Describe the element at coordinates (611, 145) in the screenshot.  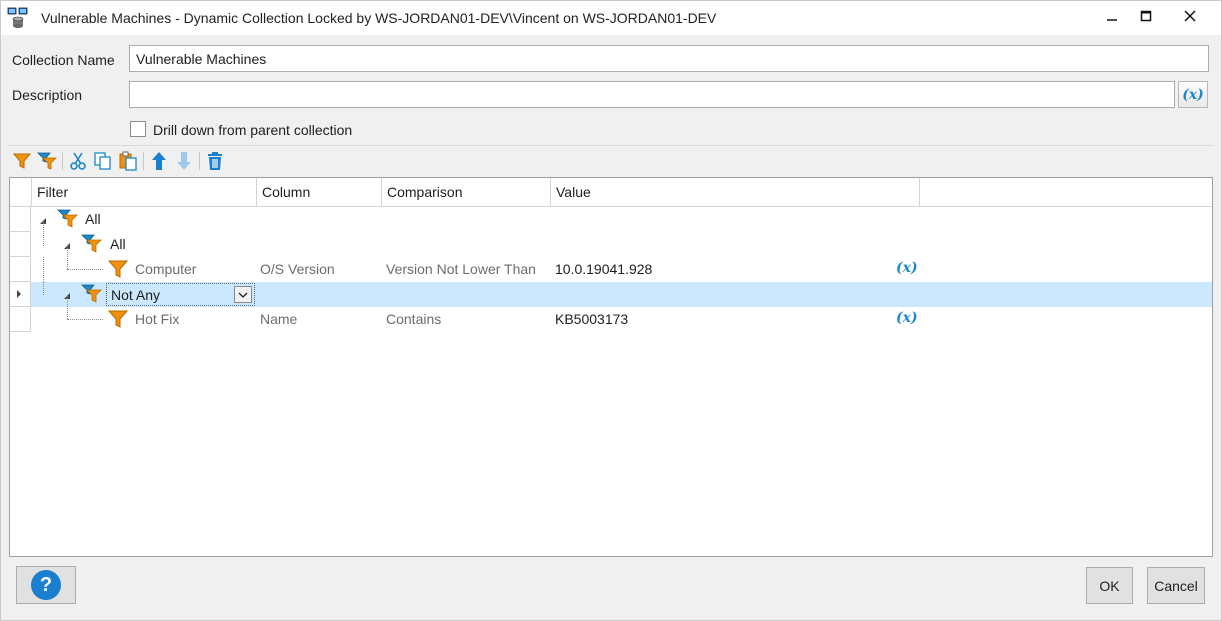
I see `toolbar-separator` at that location.